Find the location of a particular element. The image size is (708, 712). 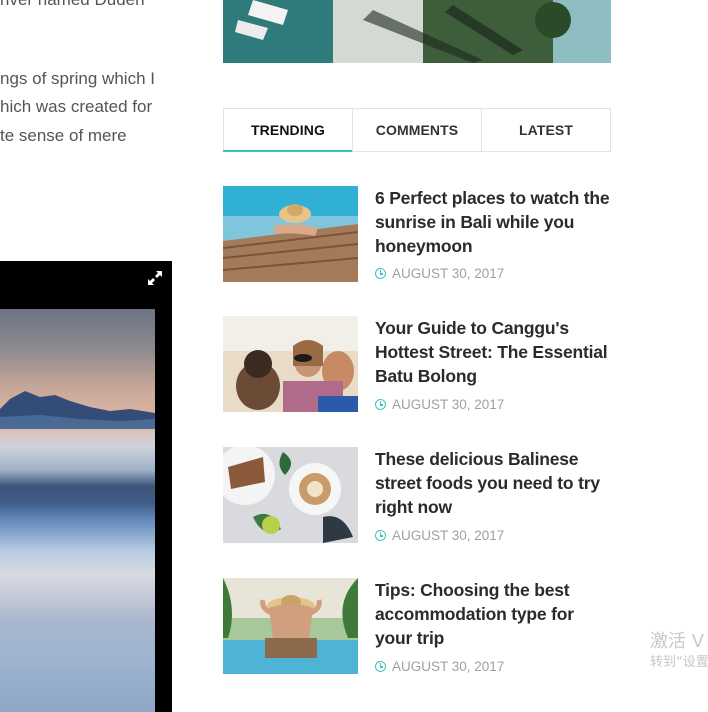

boats-aerial-image is located at coordinates (417, 31).